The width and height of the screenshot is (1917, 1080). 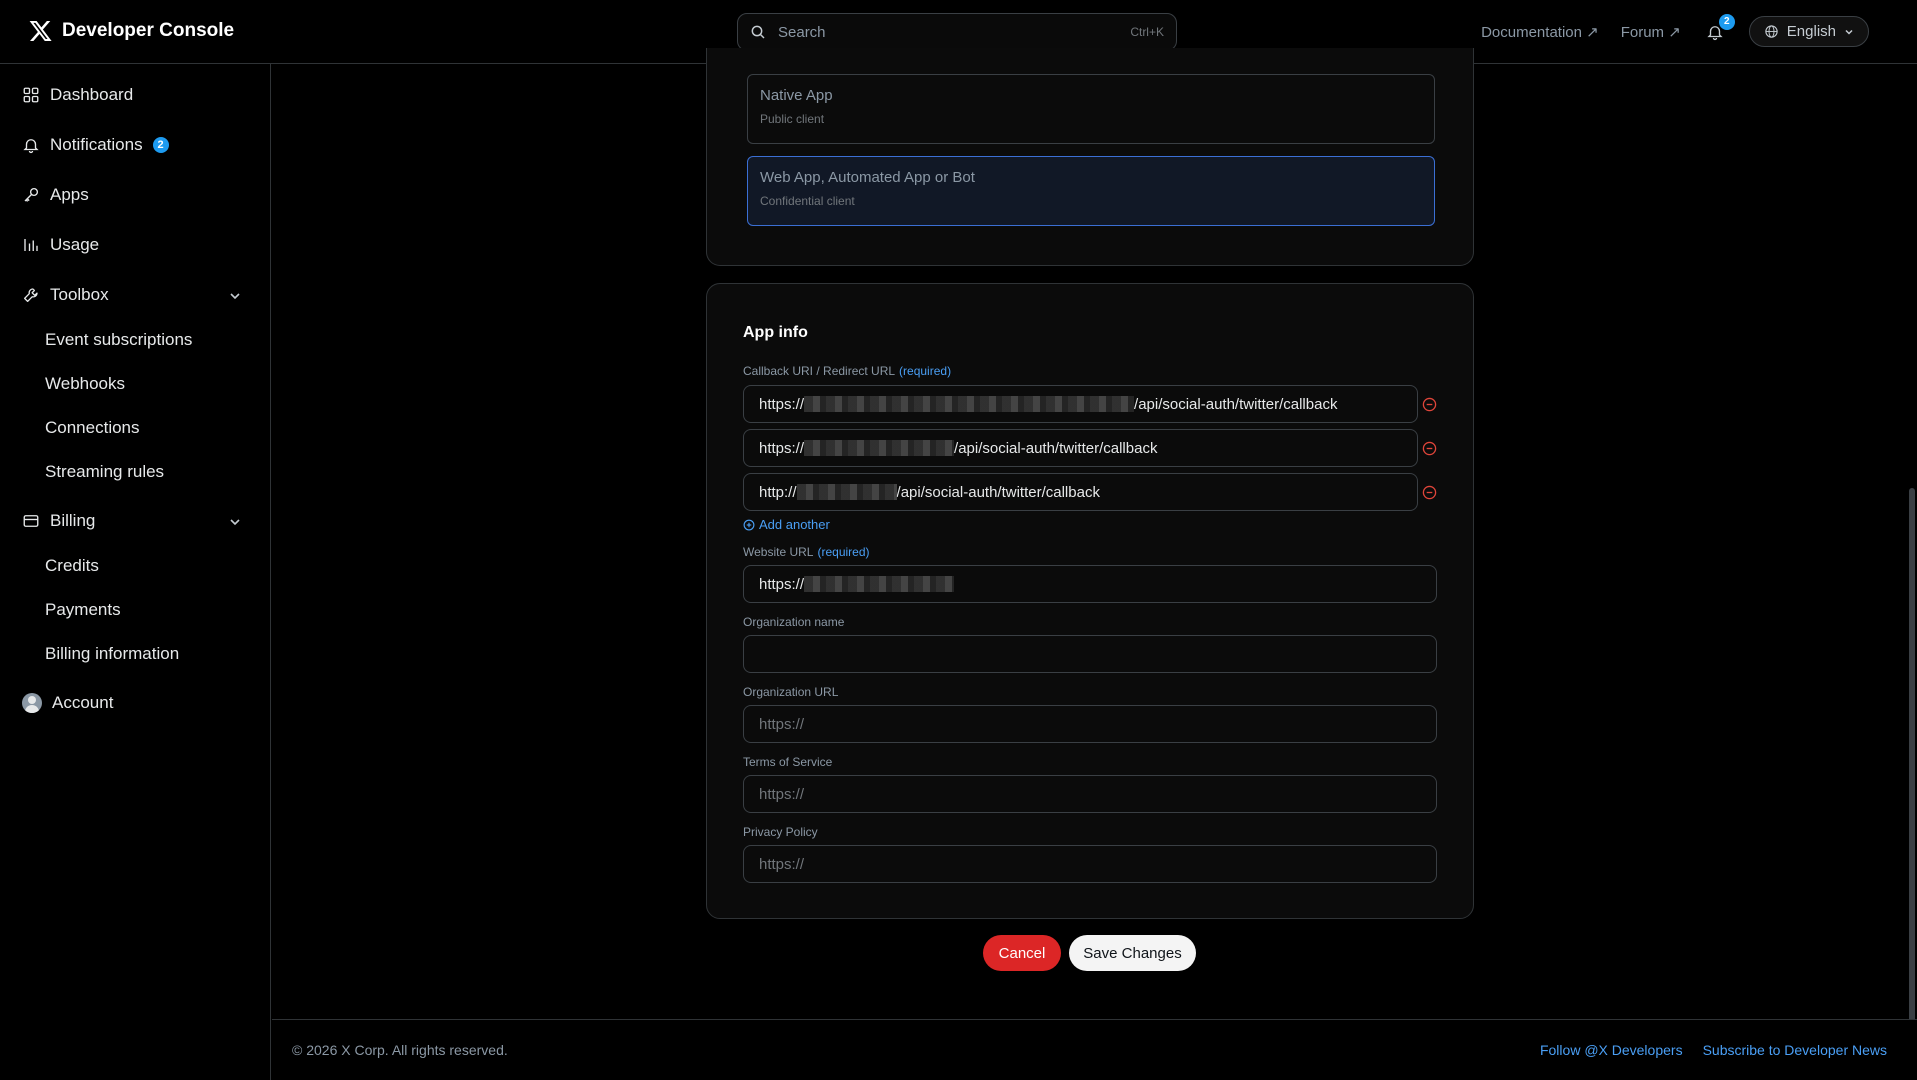 What do you see at coordinates (40, 31) in the screenshot?
I see `x-logo-icon` at bounding box center [40, 31].